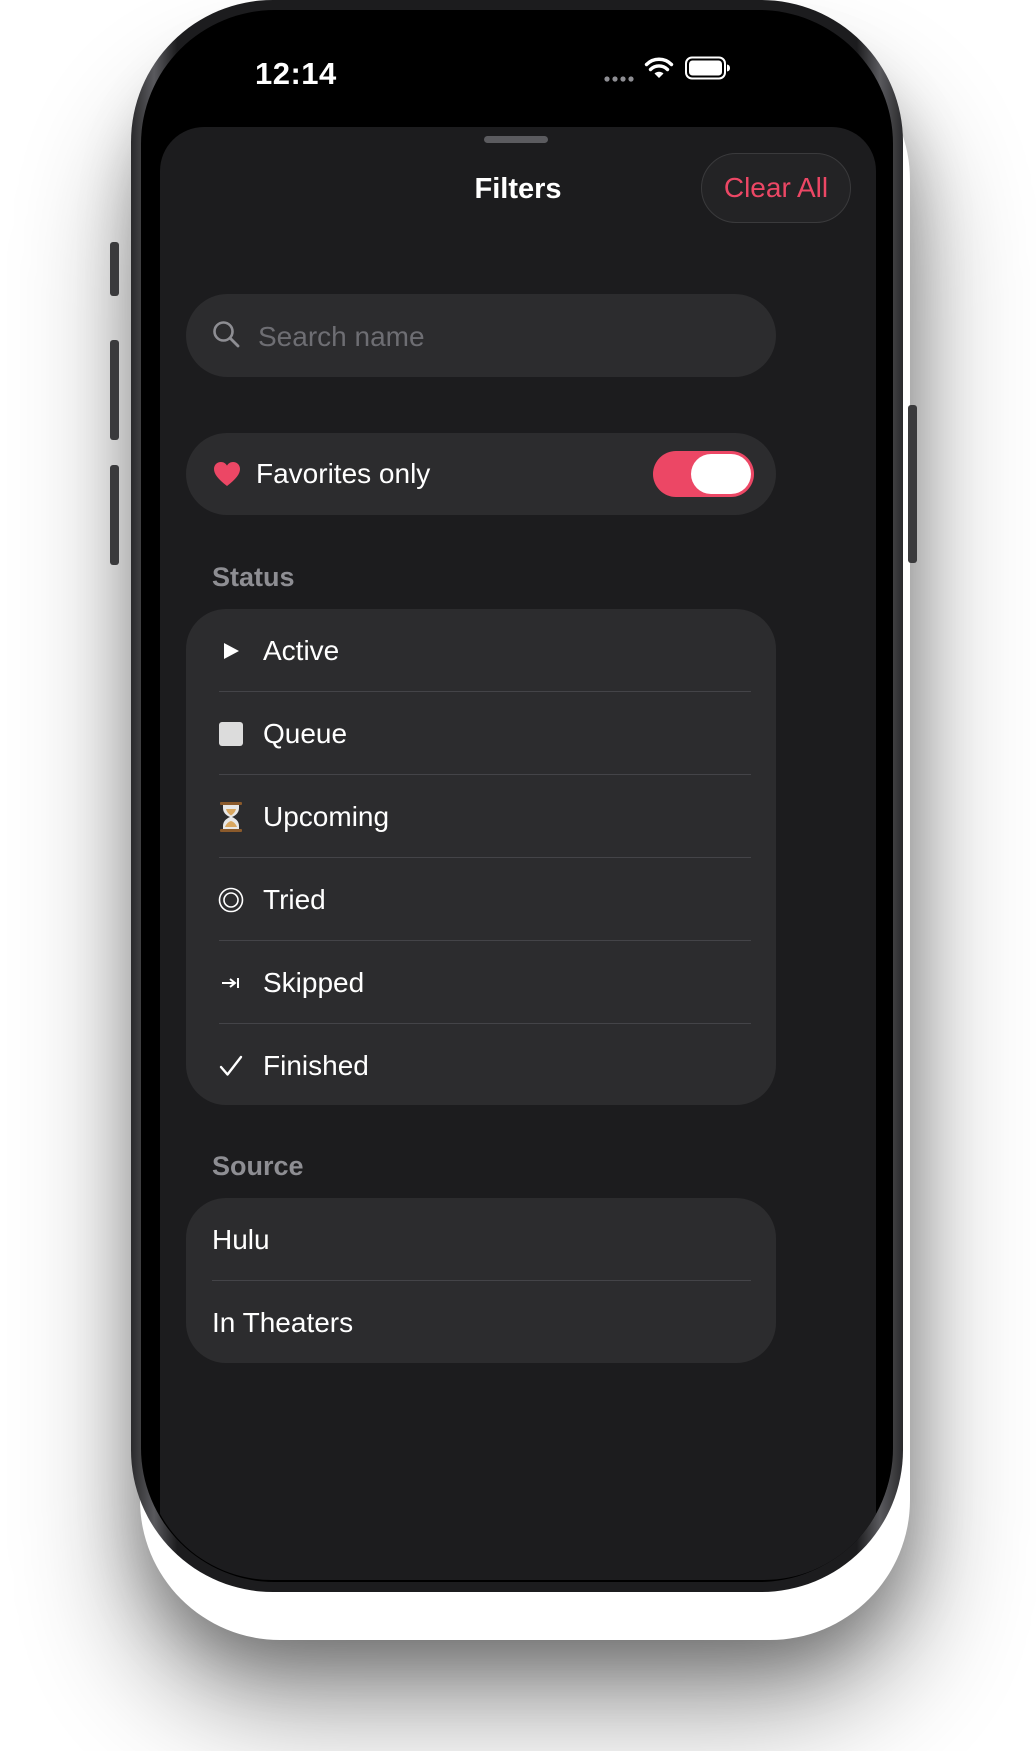 The image size is (1036, 1751). I want to click on status-bar: 12:14, so click(518, 74).